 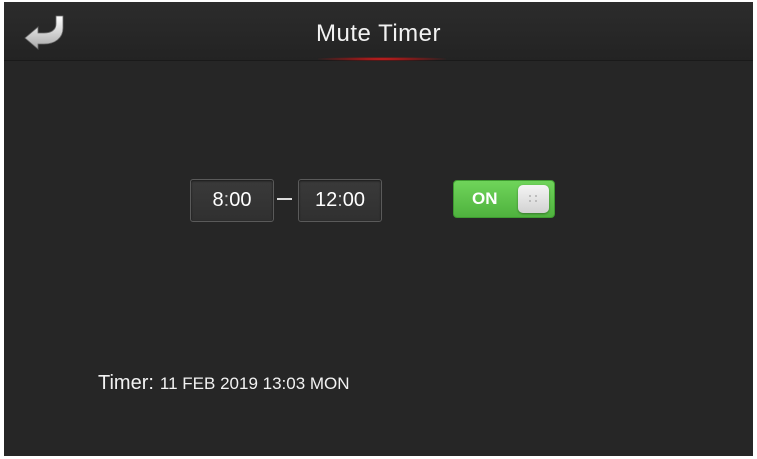 I want to click on start-time-field: 8:00, so click(x=232, y=200).